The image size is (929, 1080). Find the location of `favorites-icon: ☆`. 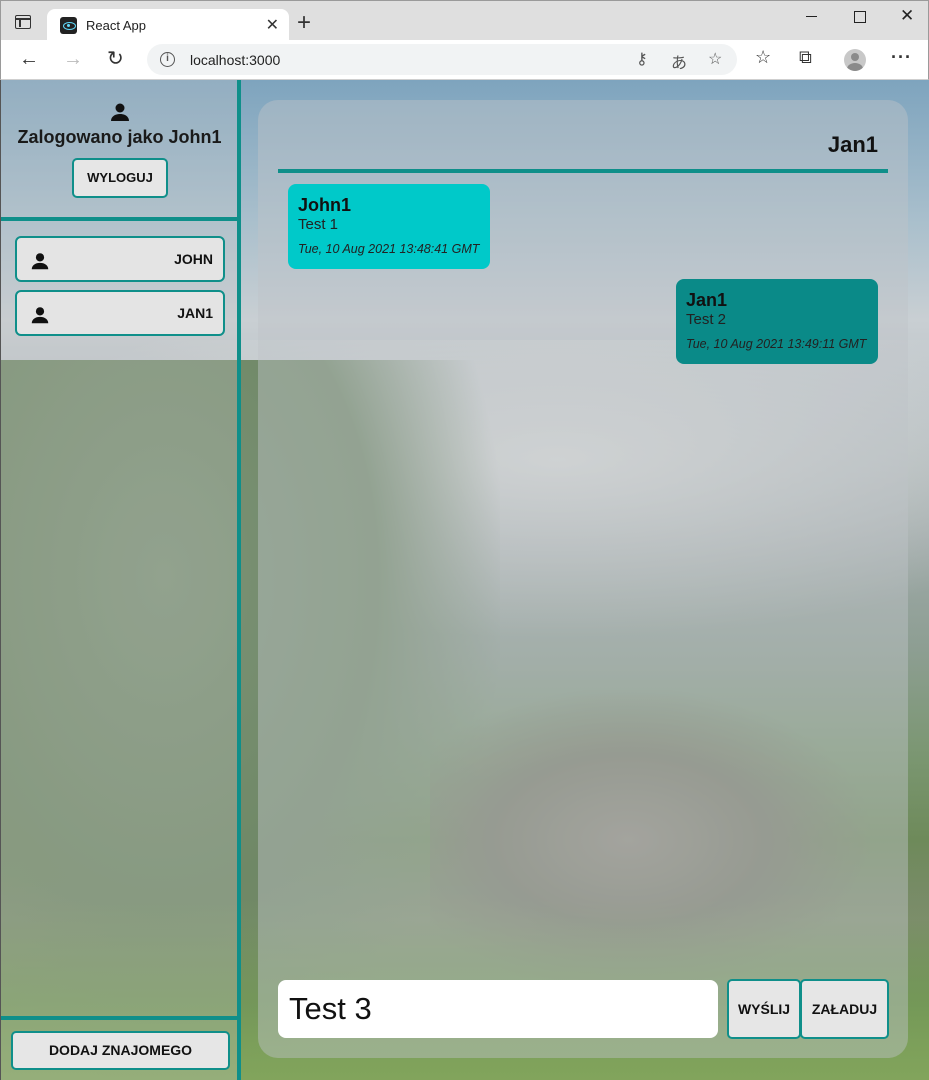

favorites-icon: ☆ is located at coordinates (763, 57).